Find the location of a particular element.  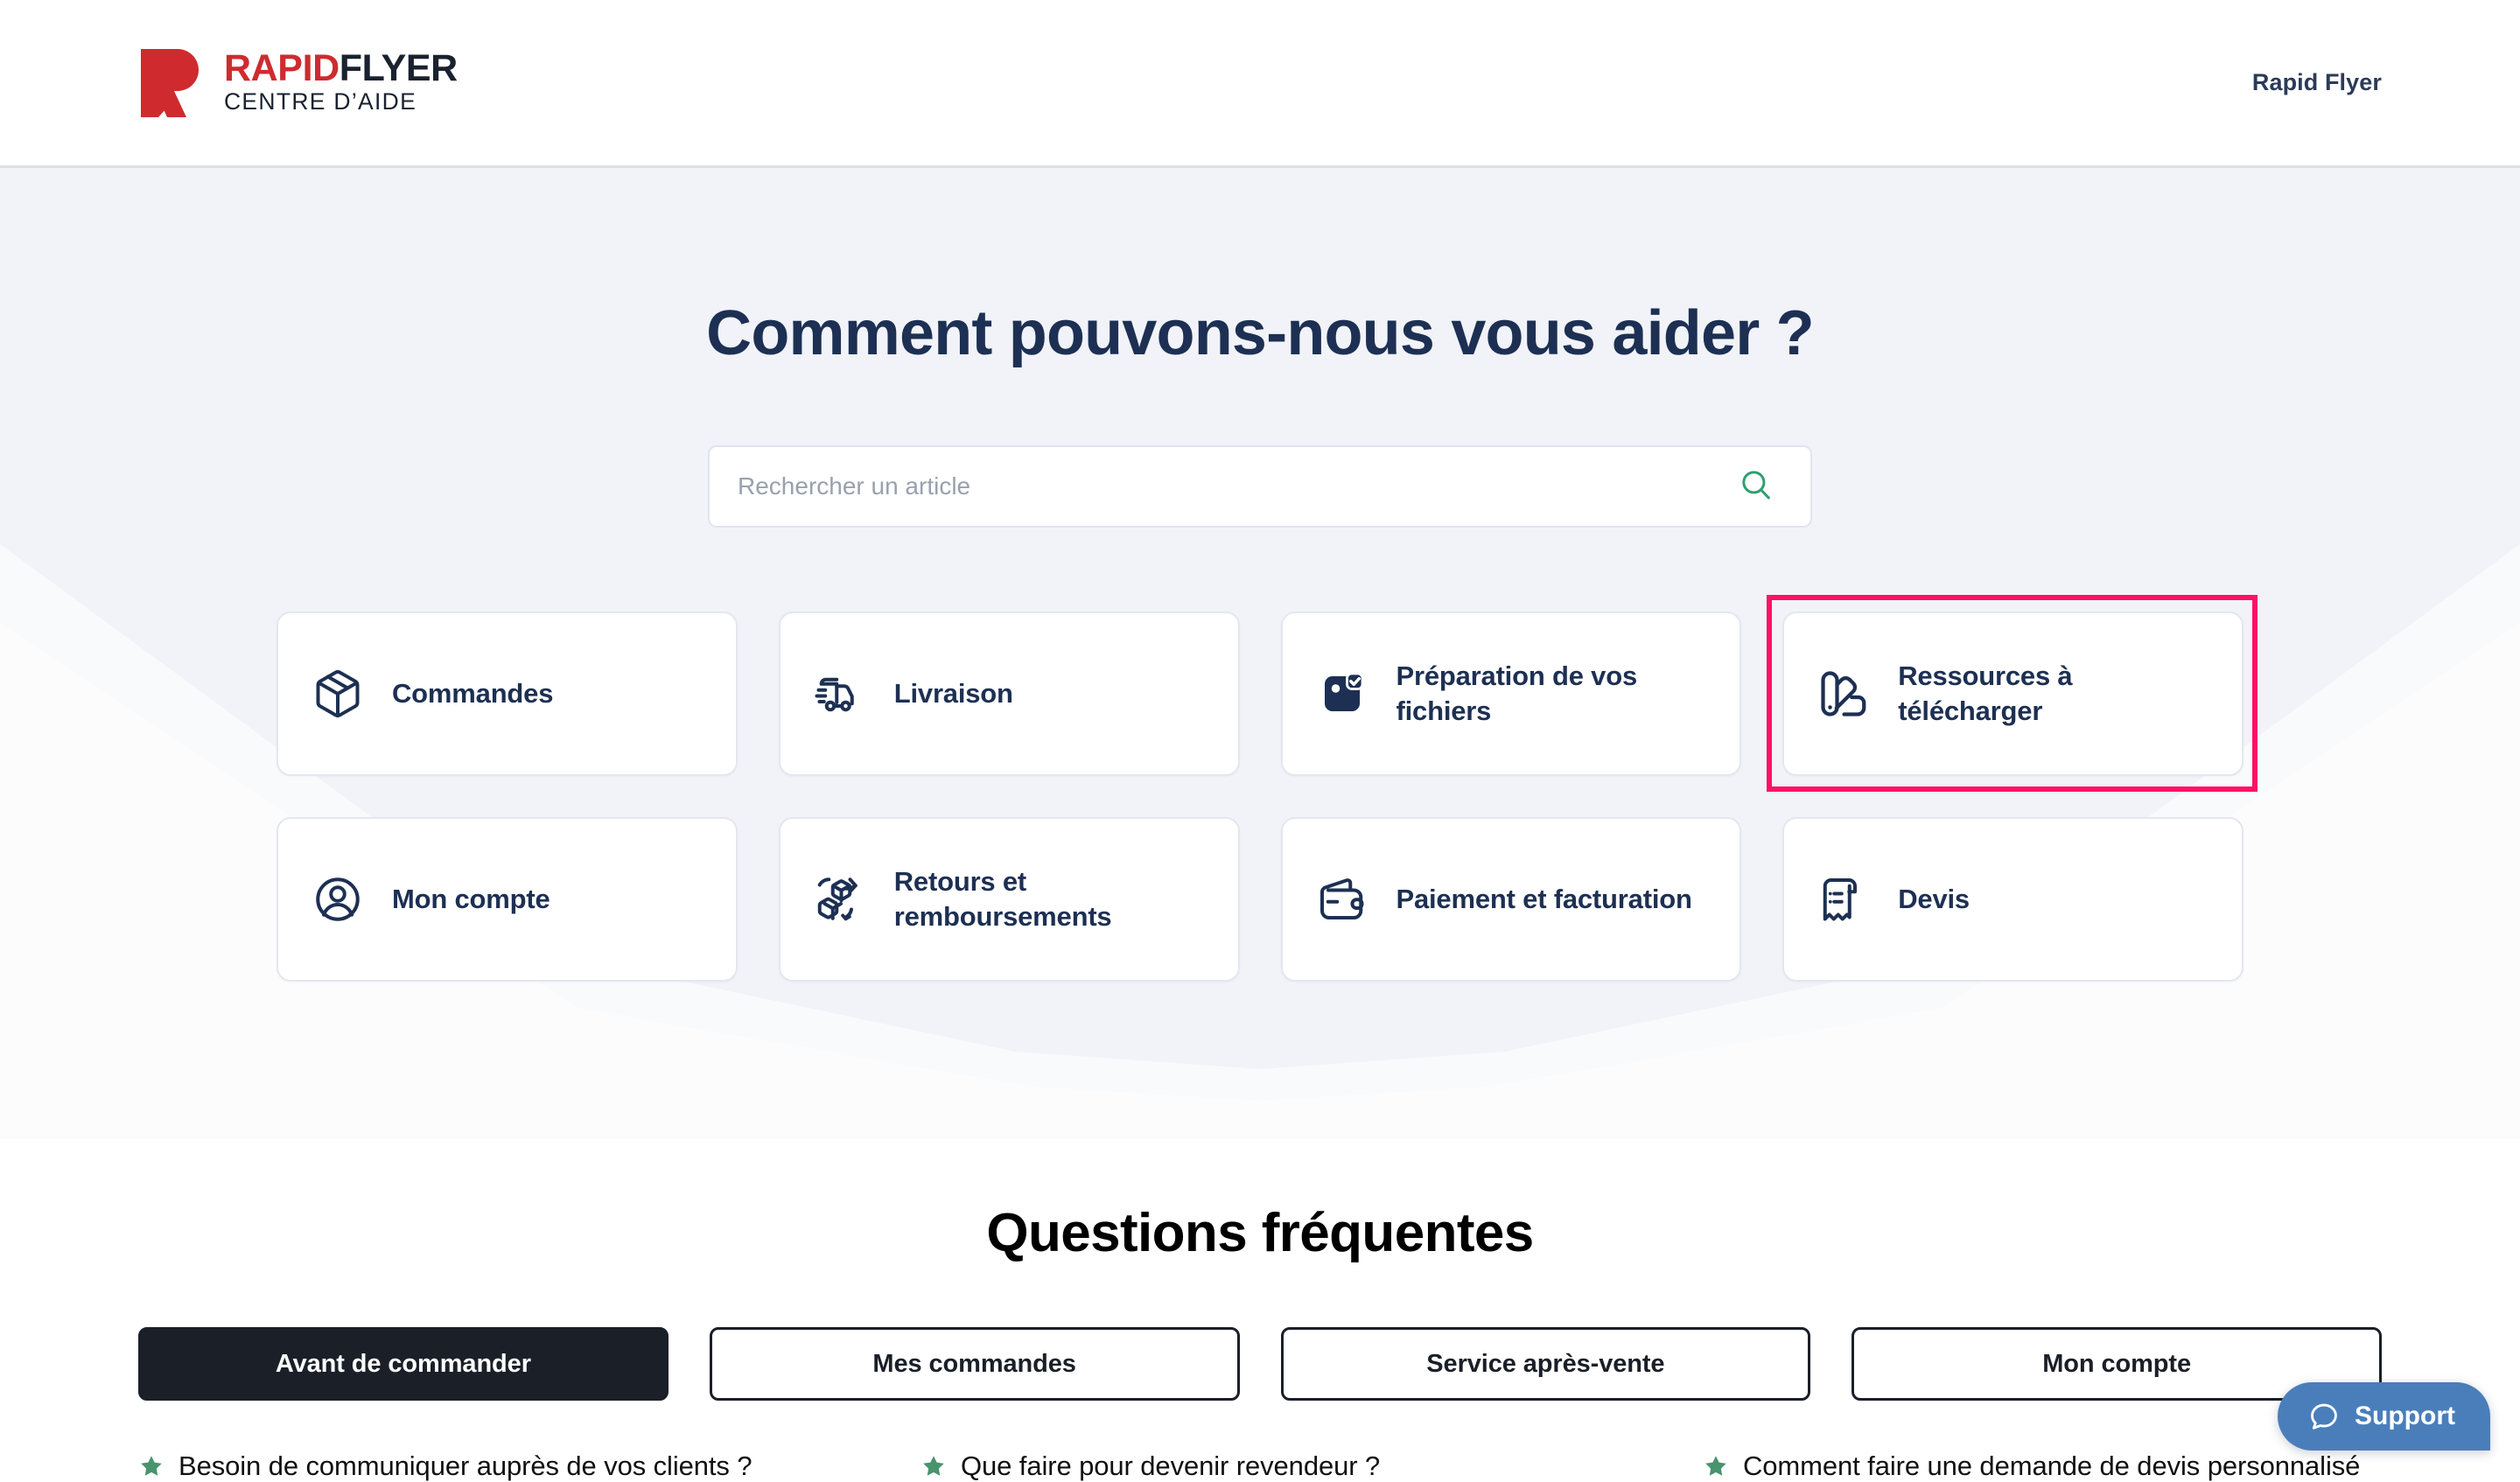

category-card-retours-remboursements: Retours et remboursements is located at coordinates (1009, 899).